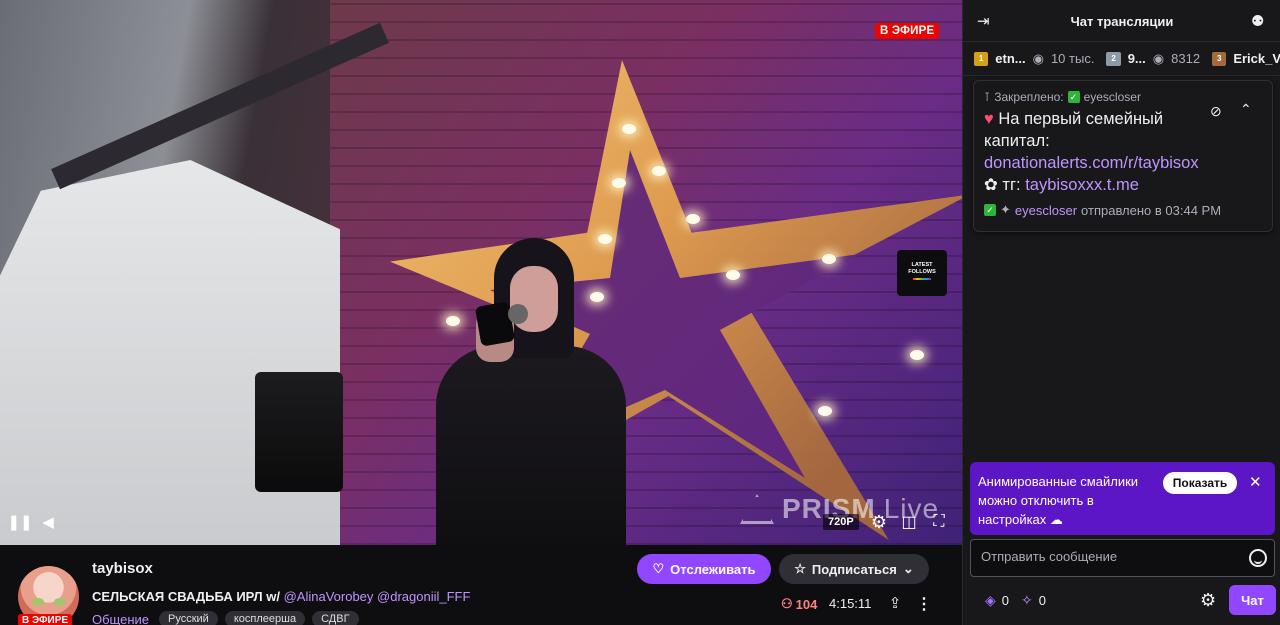  I want to click on chat-header: ⇥ Чат трансляции ⚉, so click(1121, 21).